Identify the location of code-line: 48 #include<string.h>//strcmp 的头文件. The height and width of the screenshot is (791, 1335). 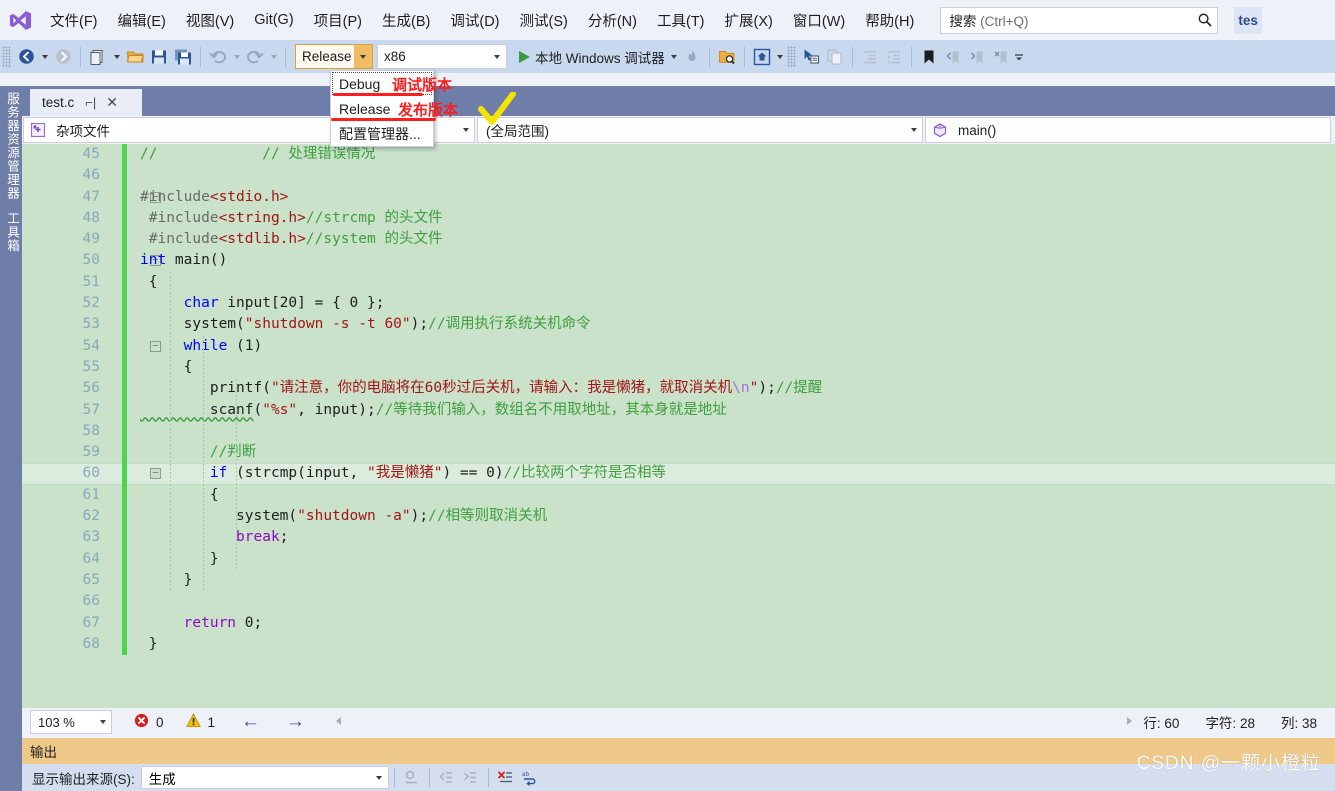
(678, 218).